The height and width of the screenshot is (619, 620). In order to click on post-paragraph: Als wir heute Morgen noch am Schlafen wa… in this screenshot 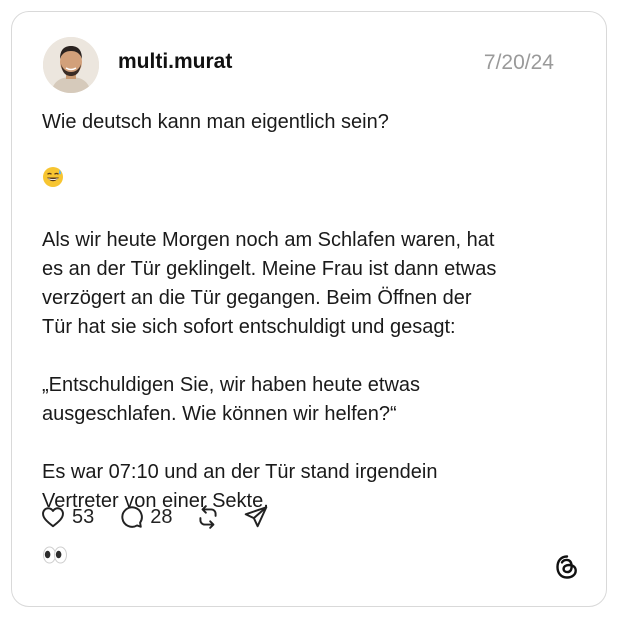, I will do `click(269, 283)`.